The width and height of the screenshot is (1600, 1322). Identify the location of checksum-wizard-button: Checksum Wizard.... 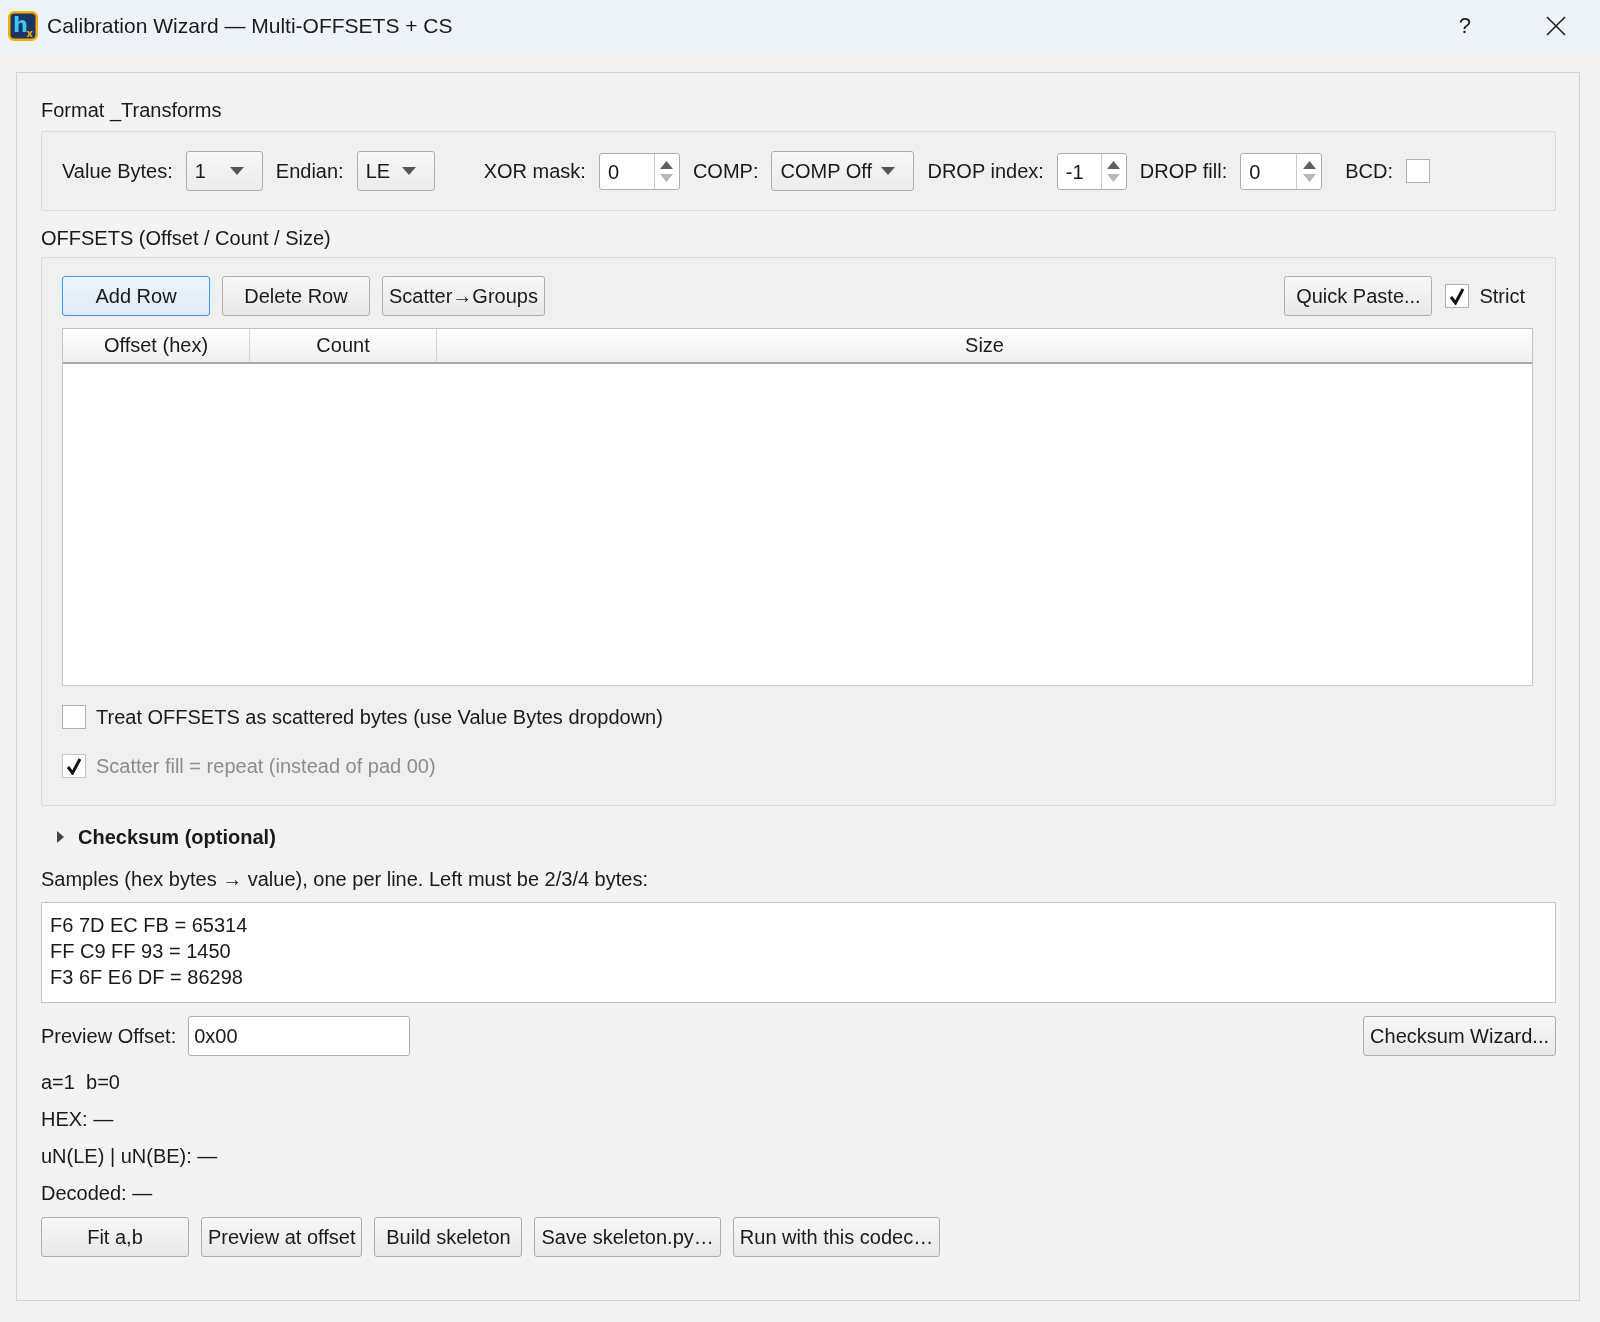
(1459, 1036).